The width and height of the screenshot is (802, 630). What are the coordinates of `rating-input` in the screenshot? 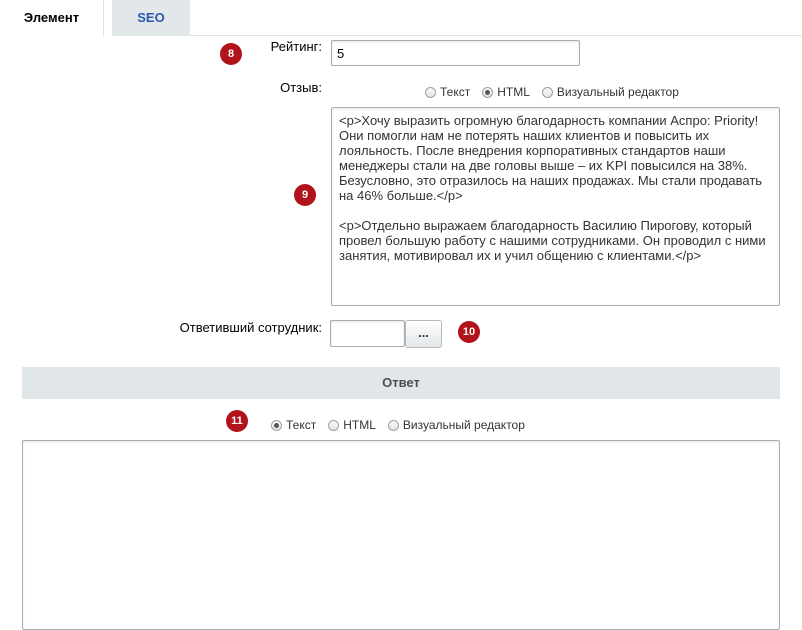 It's located at (455, 53).